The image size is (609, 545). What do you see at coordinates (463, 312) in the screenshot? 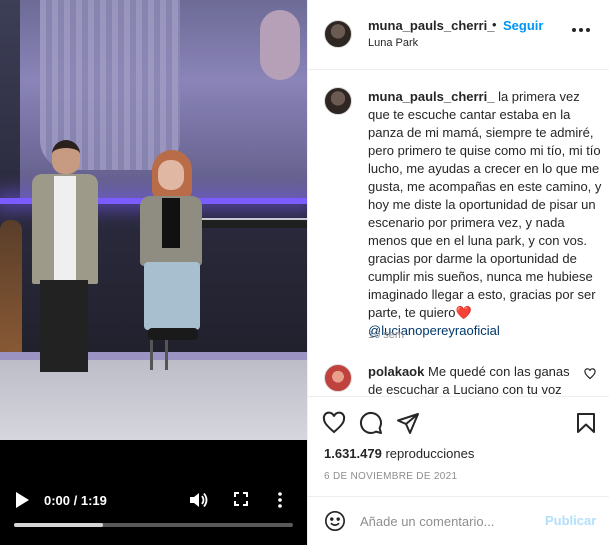
I see `heart-emoji: ❤️` at bounding box center [463, 312].